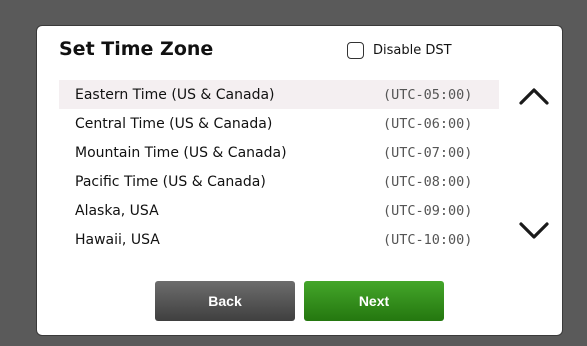  Describe the element at coordinates (428, 123) in the screenshot. I see `timezone-offset: (UTC-06:00)` at that location.